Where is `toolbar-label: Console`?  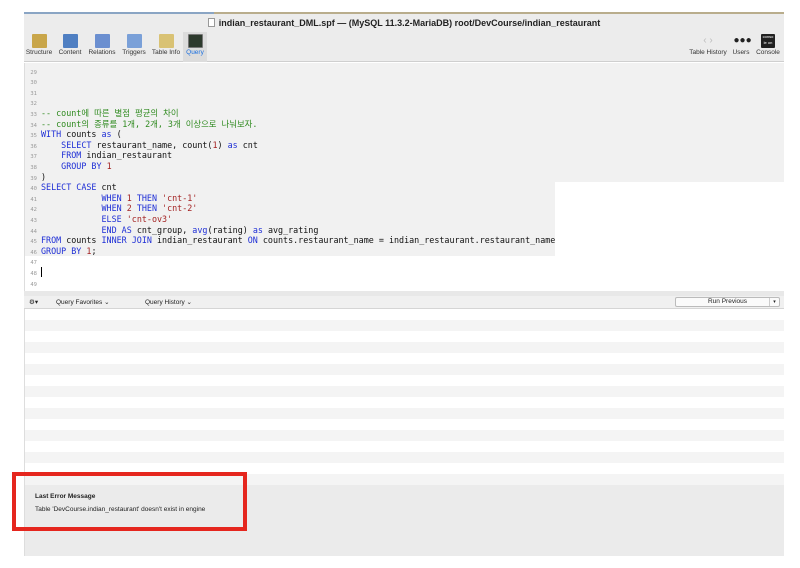
toolbar-label: Console is located at coordinates (768, 52).